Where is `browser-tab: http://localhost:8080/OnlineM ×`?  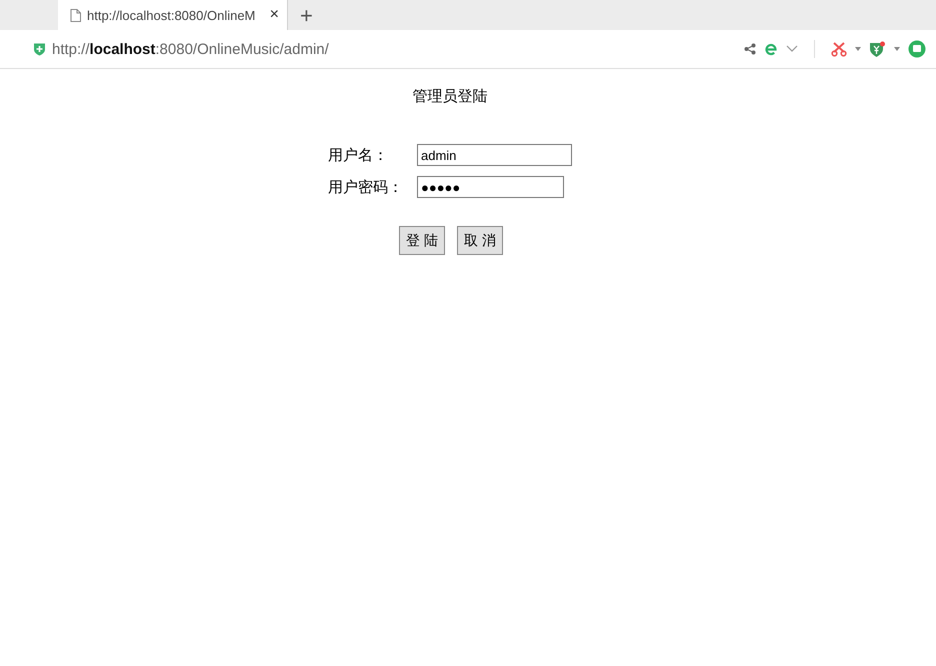
browser-tab: http://localhost:8080/OnlineM × is located at coordinates (173, 15).